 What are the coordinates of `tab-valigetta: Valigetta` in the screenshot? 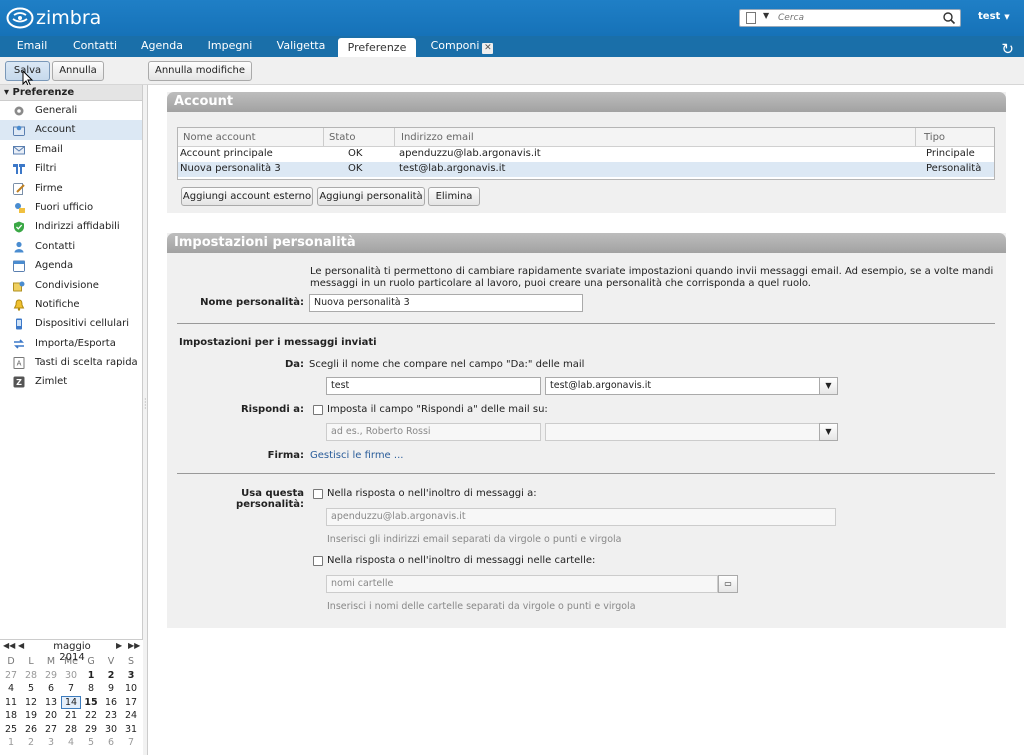 It's located at (301, 46).